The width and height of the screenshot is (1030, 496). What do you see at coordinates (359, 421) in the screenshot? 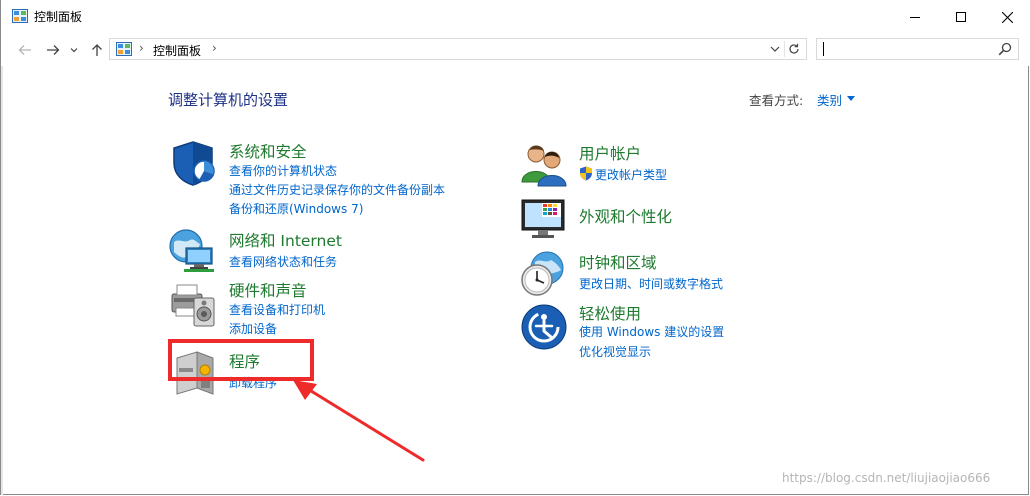
I see `annotation-arrow-icon` at bounding box center [359, 421].